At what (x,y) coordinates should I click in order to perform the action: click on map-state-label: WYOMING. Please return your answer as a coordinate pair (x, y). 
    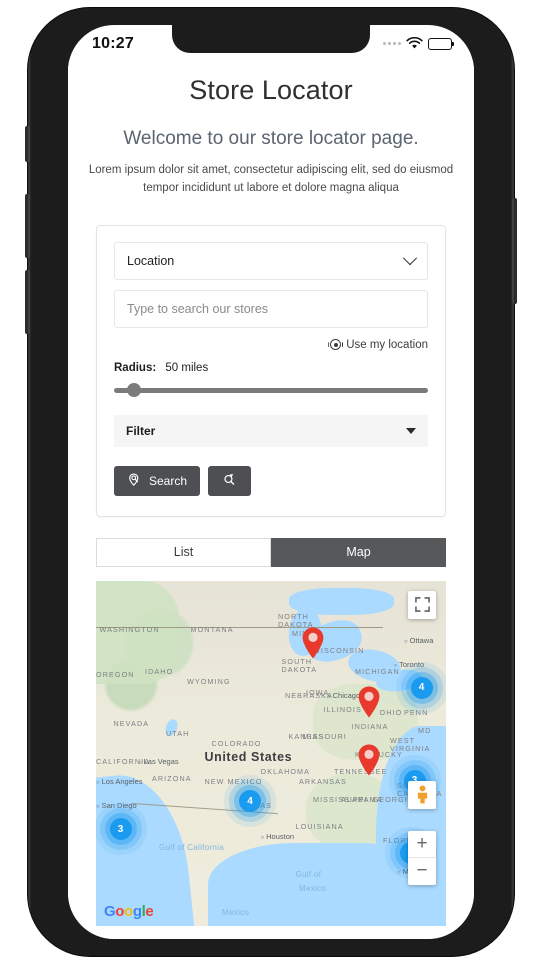
    Looking at the image, I should click on (209, 682).